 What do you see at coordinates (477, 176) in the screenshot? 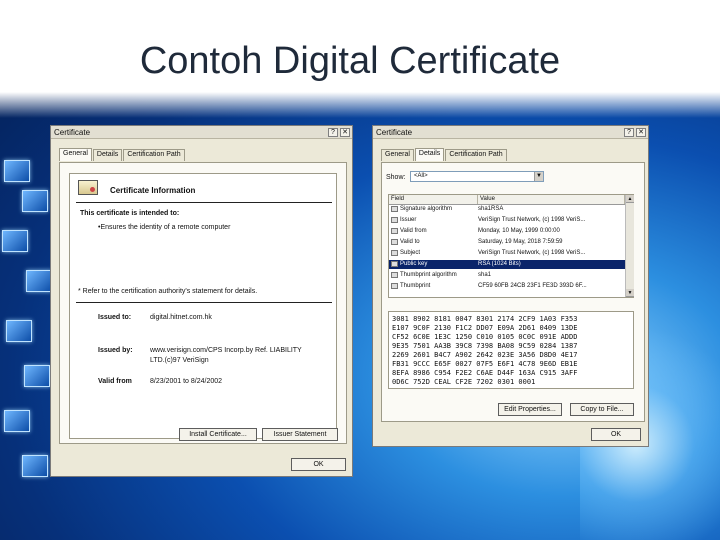
I see `show-dropdown: <All> ▼` at bounding box center [477, 176].